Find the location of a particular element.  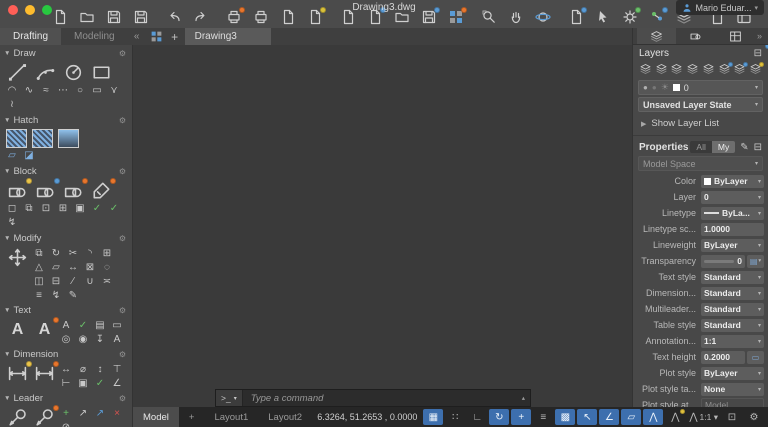

dimension-space-icon: ↕ is located at coordinates (100, 370).